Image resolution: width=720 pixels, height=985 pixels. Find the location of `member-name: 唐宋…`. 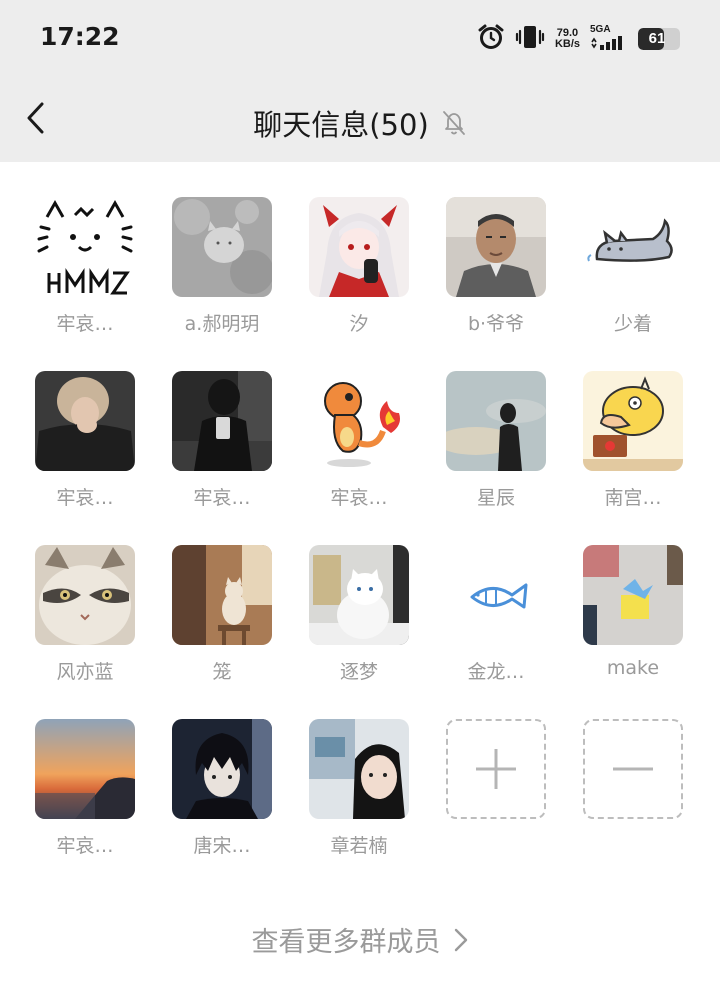

member-name: 唐宋… is located at coordinates (222, 846).